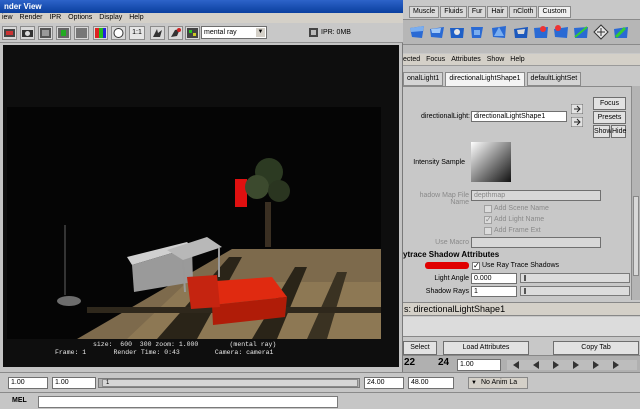  What do you see at coordinates (488, 209) in the screenshot?
I see `add-scene-name-checkbox` at bounding box center [488, 209].